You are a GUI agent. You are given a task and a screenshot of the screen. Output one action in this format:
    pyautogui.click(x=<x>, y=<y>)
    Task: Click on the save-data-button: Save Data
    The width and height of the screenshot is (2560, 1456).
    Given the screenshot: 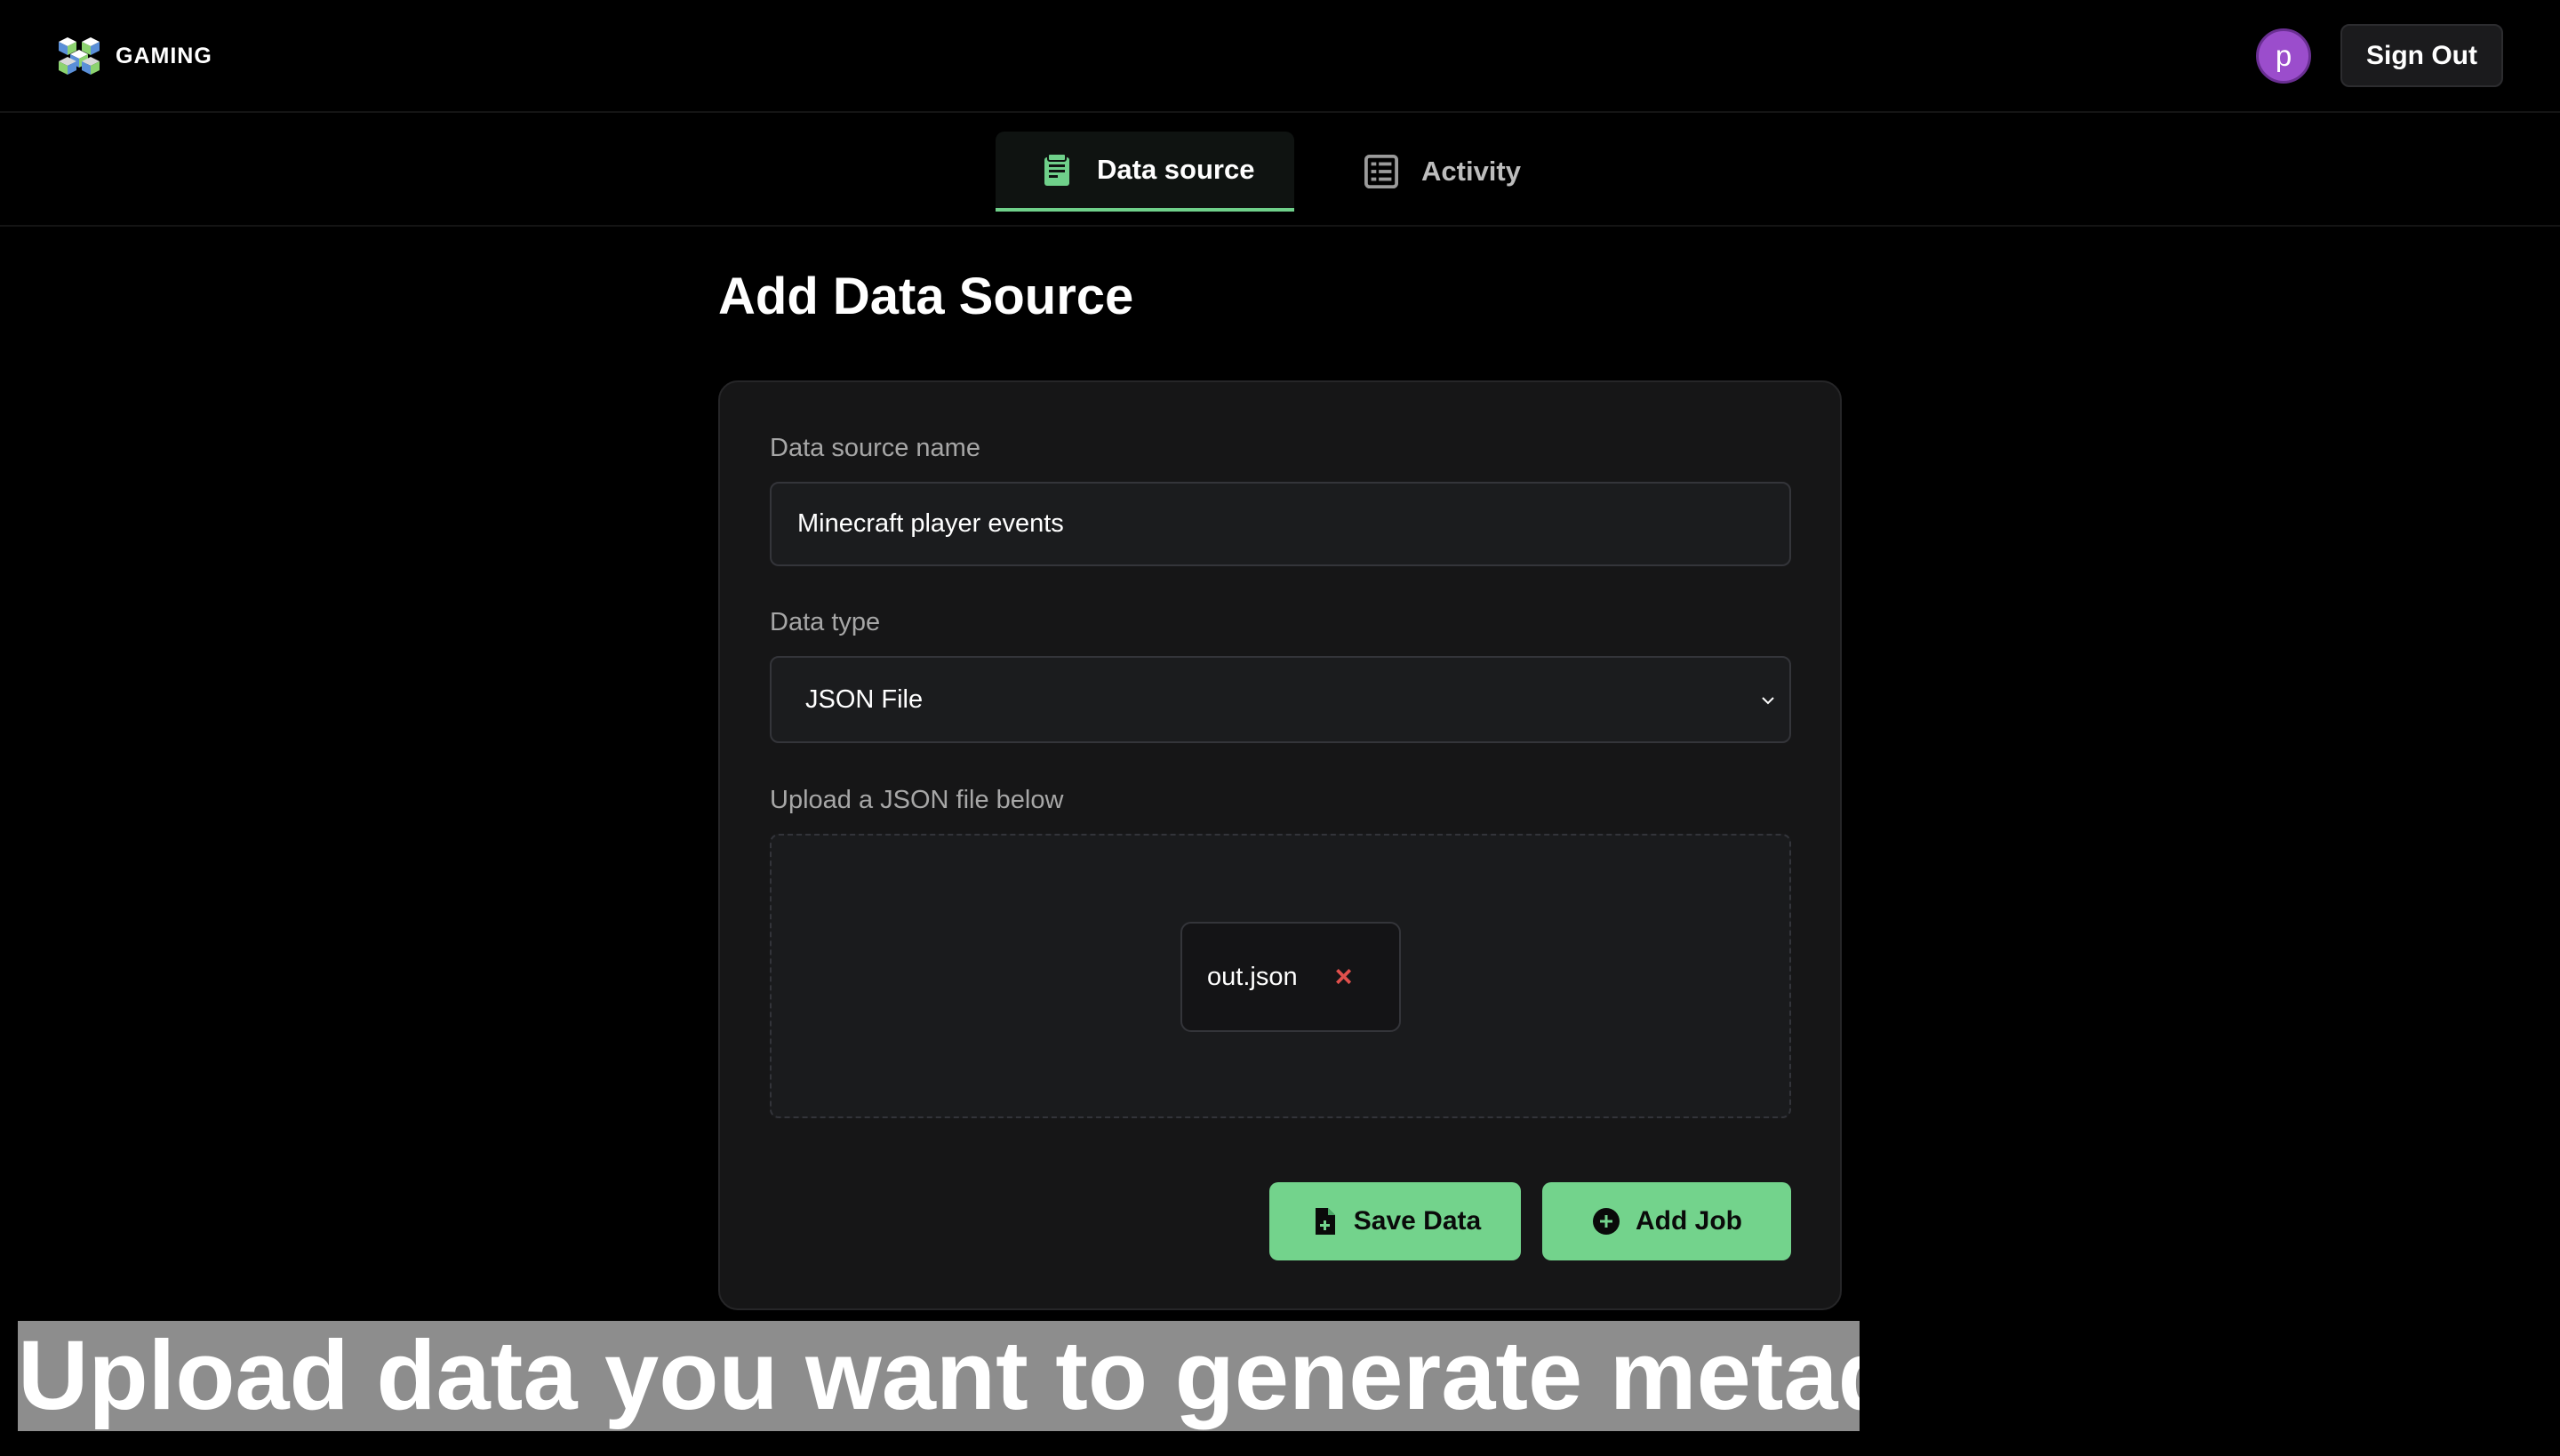 What is the action you would take?
    pyautogui.click(x=1395, y=1221)
    